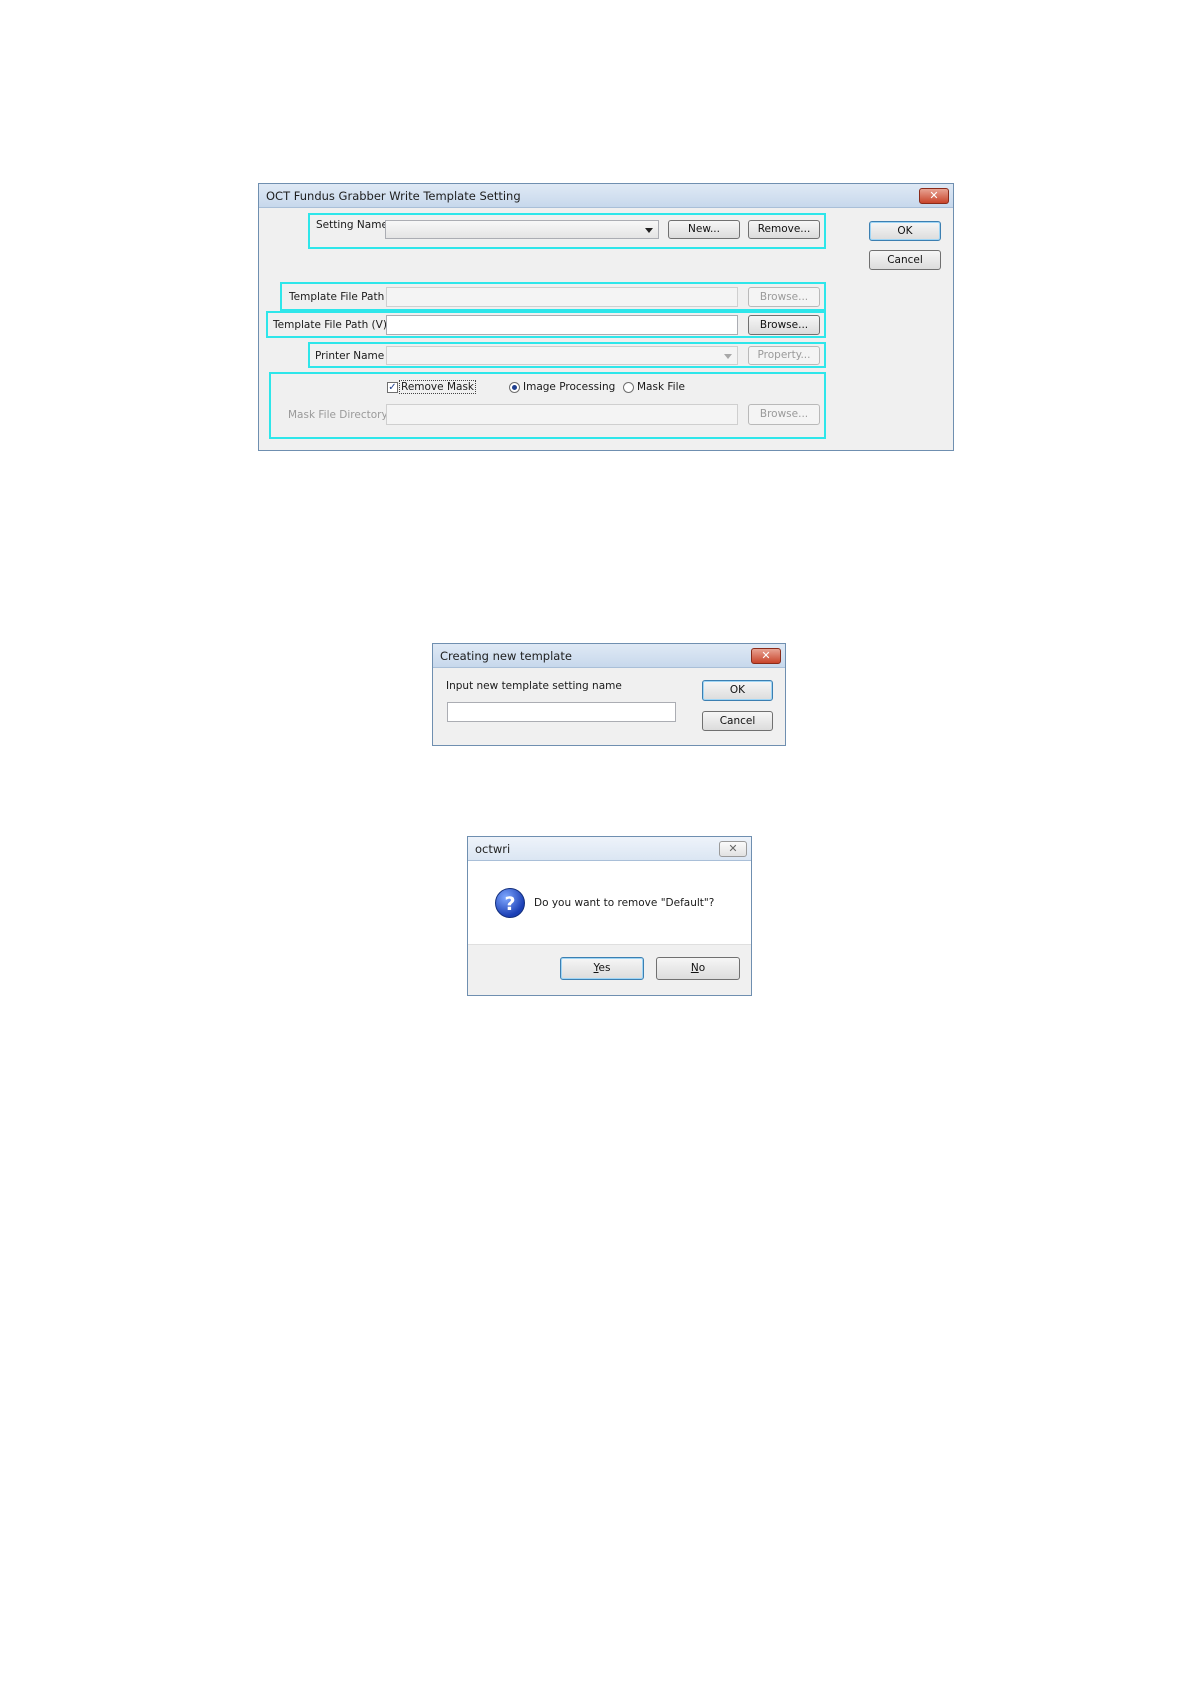 Image resolution: width=1190 pixels, height=1684 pixels. Describe the element at coordinates (522, 229) in the screenshot. I see `setting-name-dropdown` at that location.